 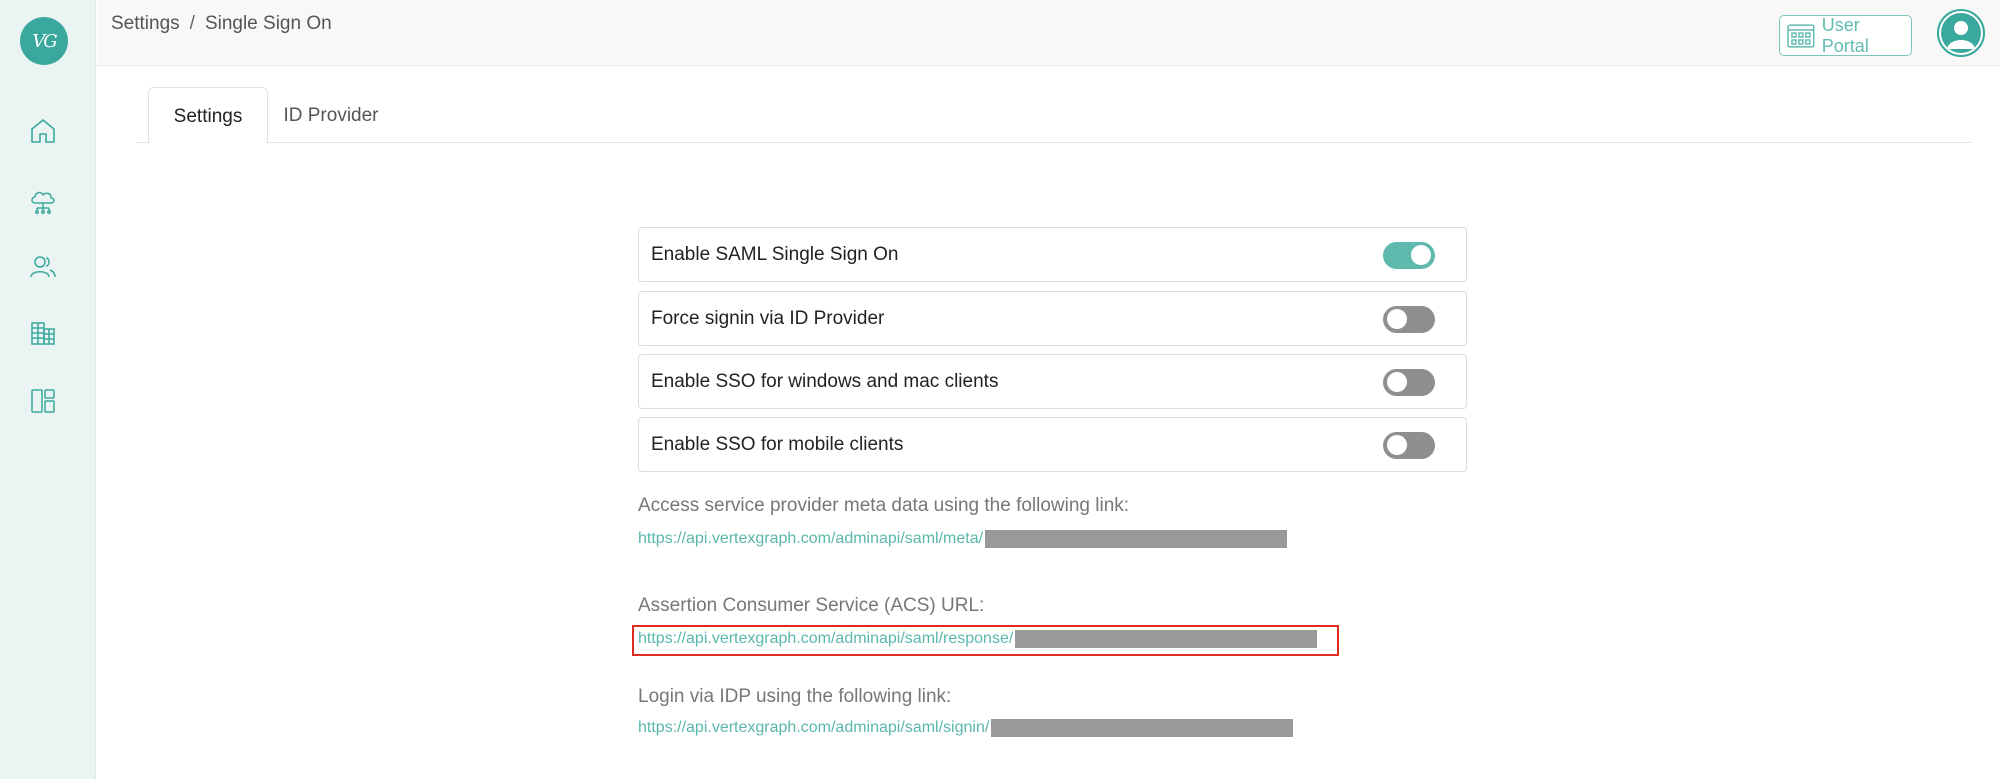 I want to click on user-portal-label: User Portal, so click(x=1845, y=35).